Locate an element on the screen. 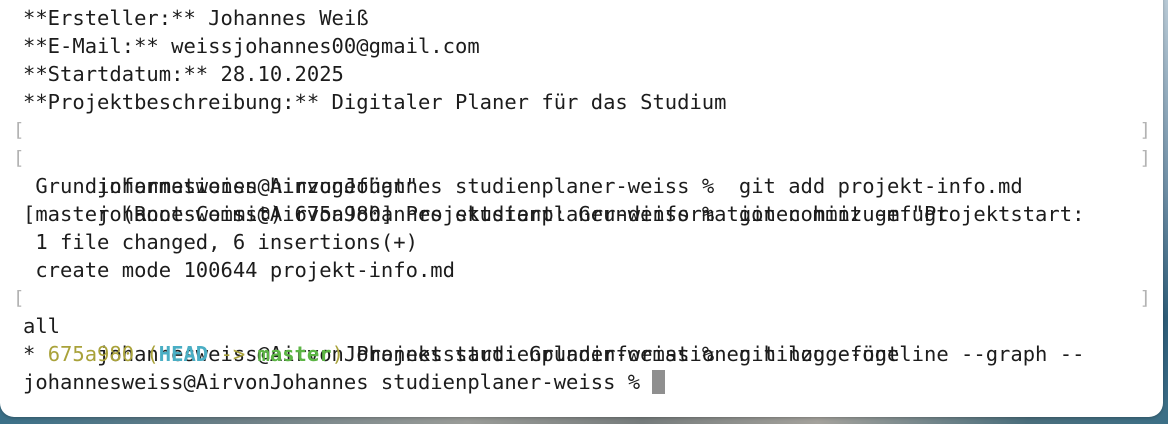 This screenshot has height=424, width=1168. terminal-line-create-mode: create mode 100644 projekt-info.md is located at coordinates (239, 270).